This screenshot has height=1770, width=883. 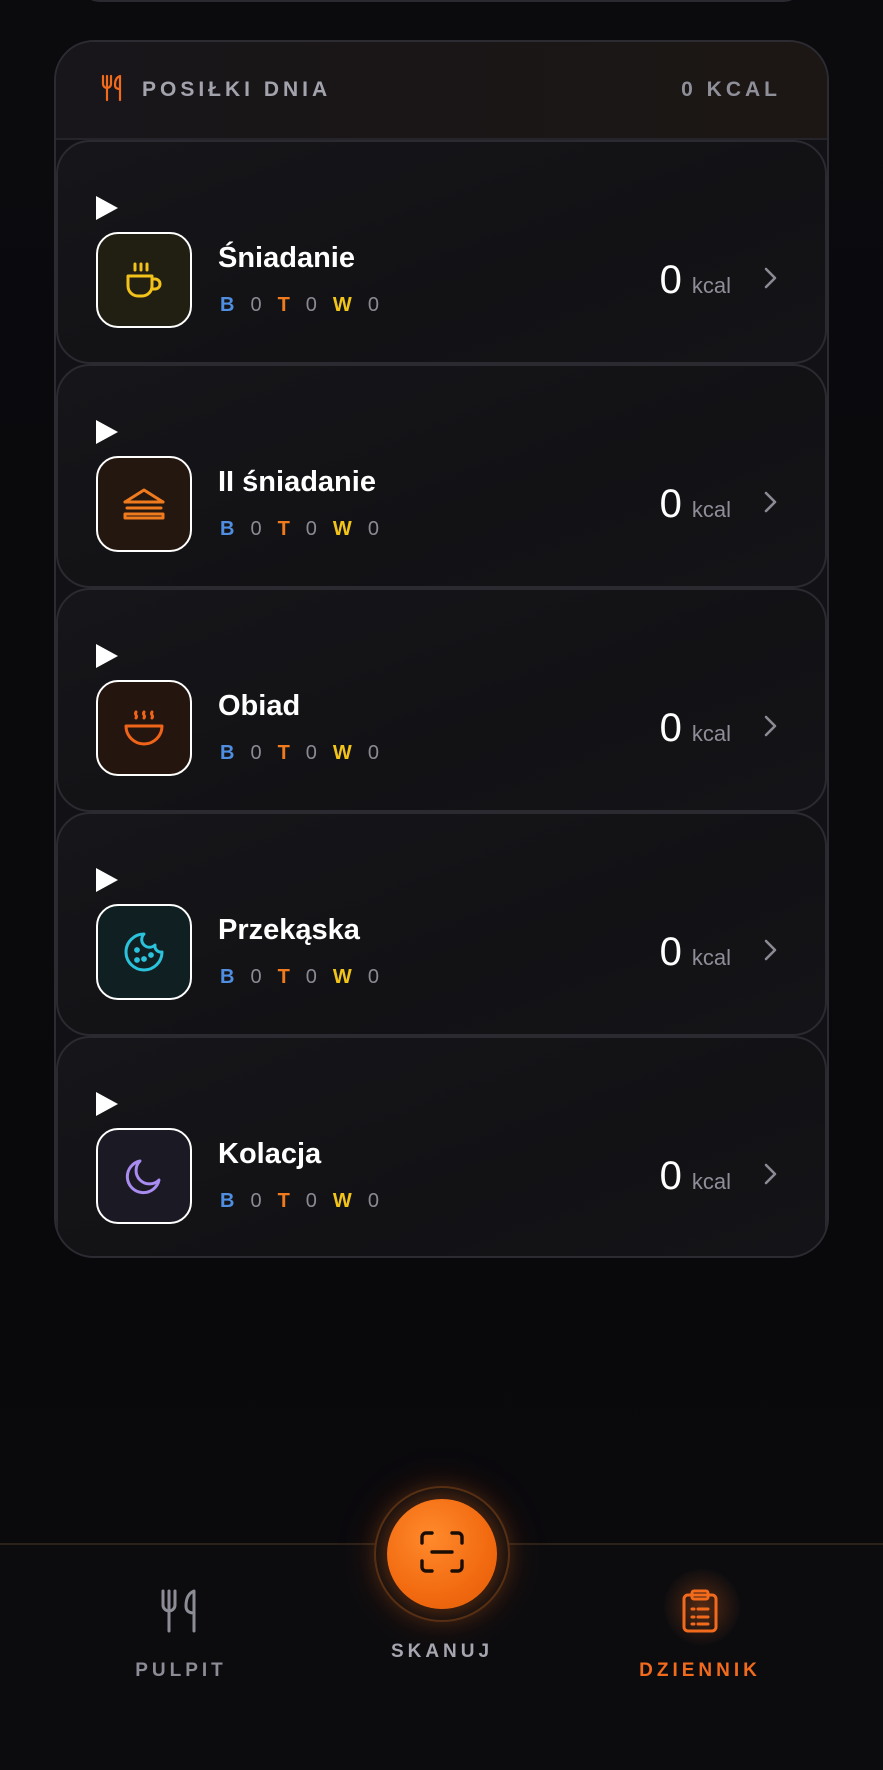 I want to click on scan-frame-icon, so click(x=442, y=1554).